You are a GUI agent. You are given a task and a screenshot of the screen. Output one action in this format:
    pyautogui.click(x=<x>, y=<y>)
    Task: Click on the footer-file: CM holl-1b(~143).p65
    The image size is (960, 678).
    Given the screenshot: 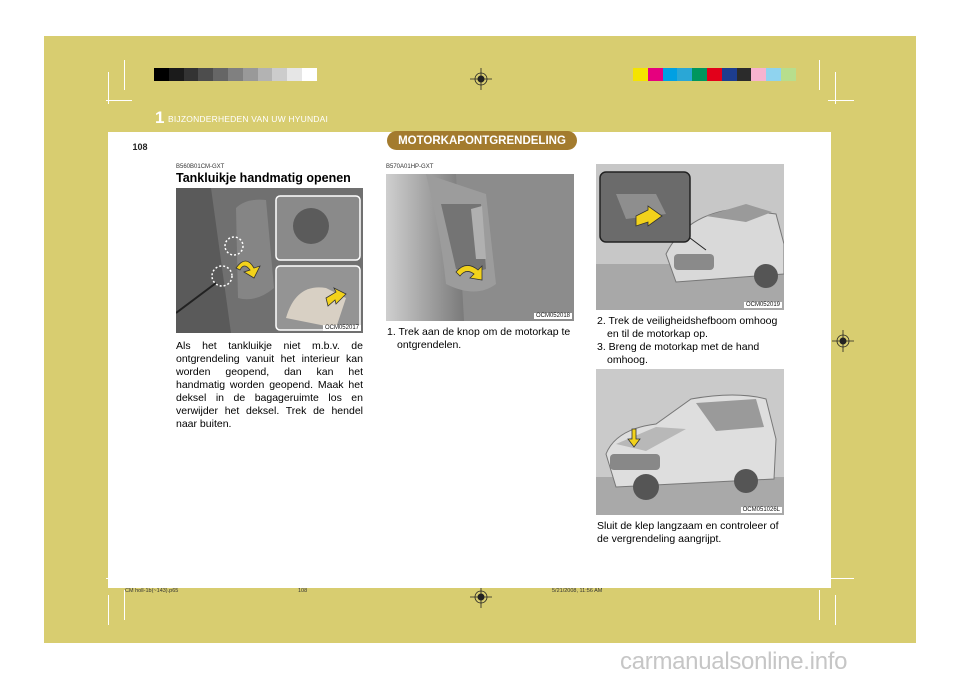 What is the action you would take?
    pyautogui.click(x=152, y=591)
    